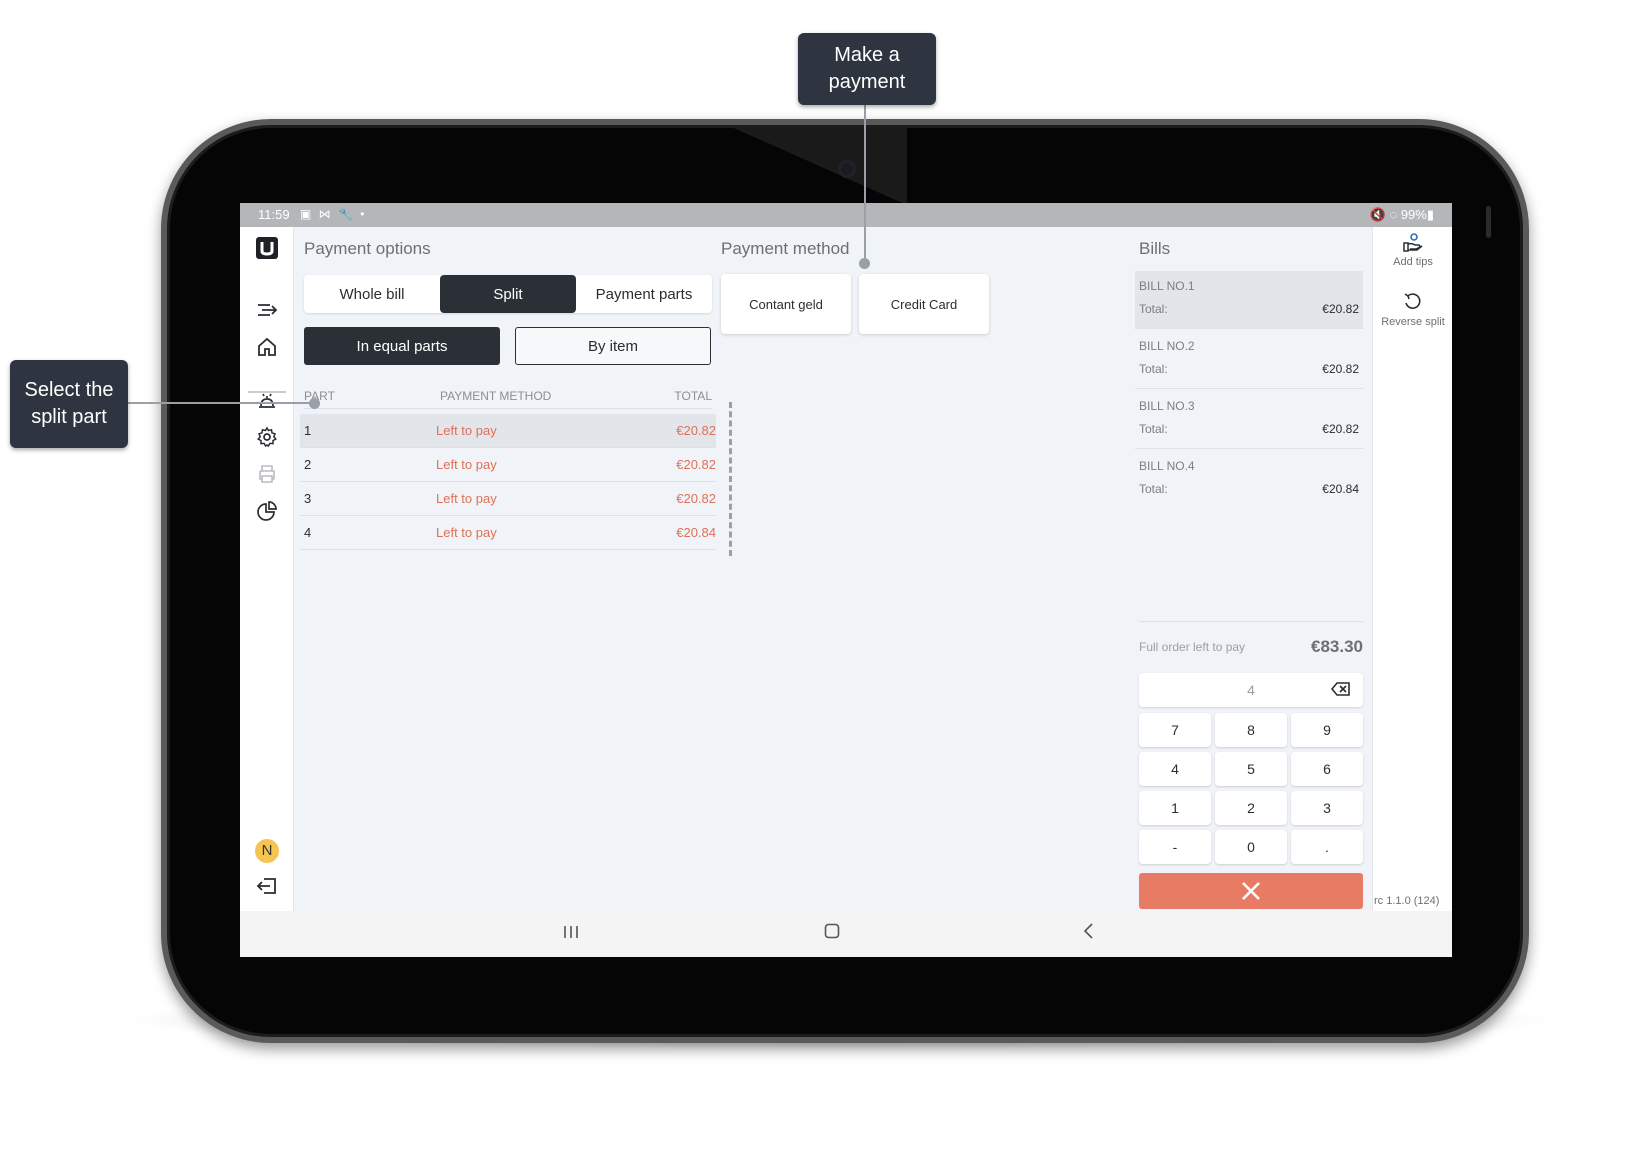  Describe the element at coordinates (496, 396) in the screenshot. I see `header-payment-method: PAYMENT METHOD` at that location.